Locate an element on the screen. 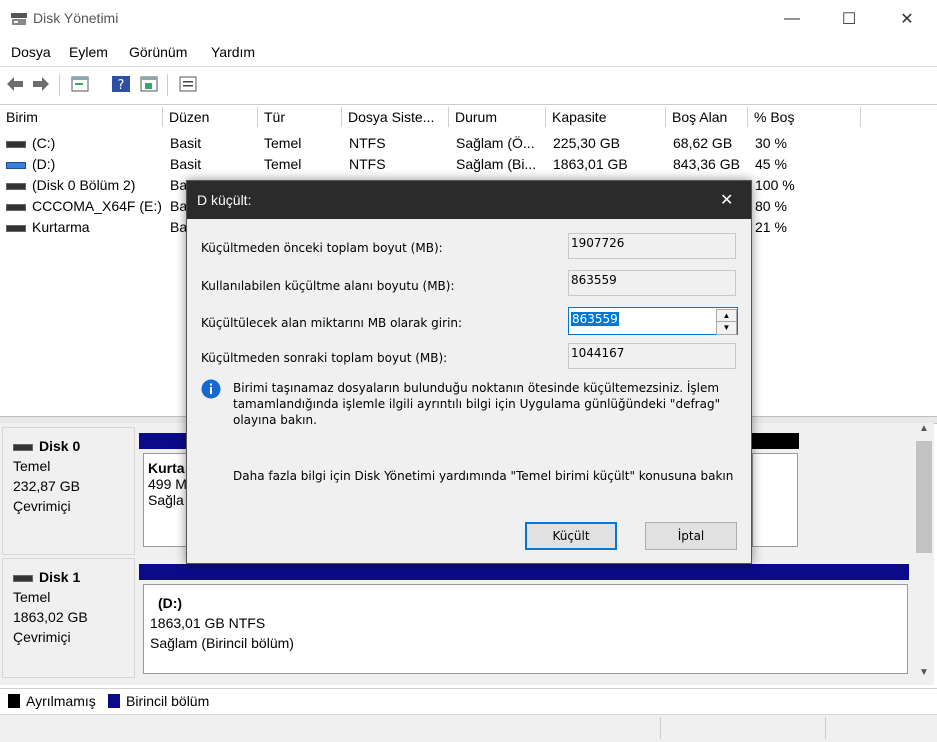  table-row: (Disk 0 Bölüm 2) is located at coordinates (70, 185).